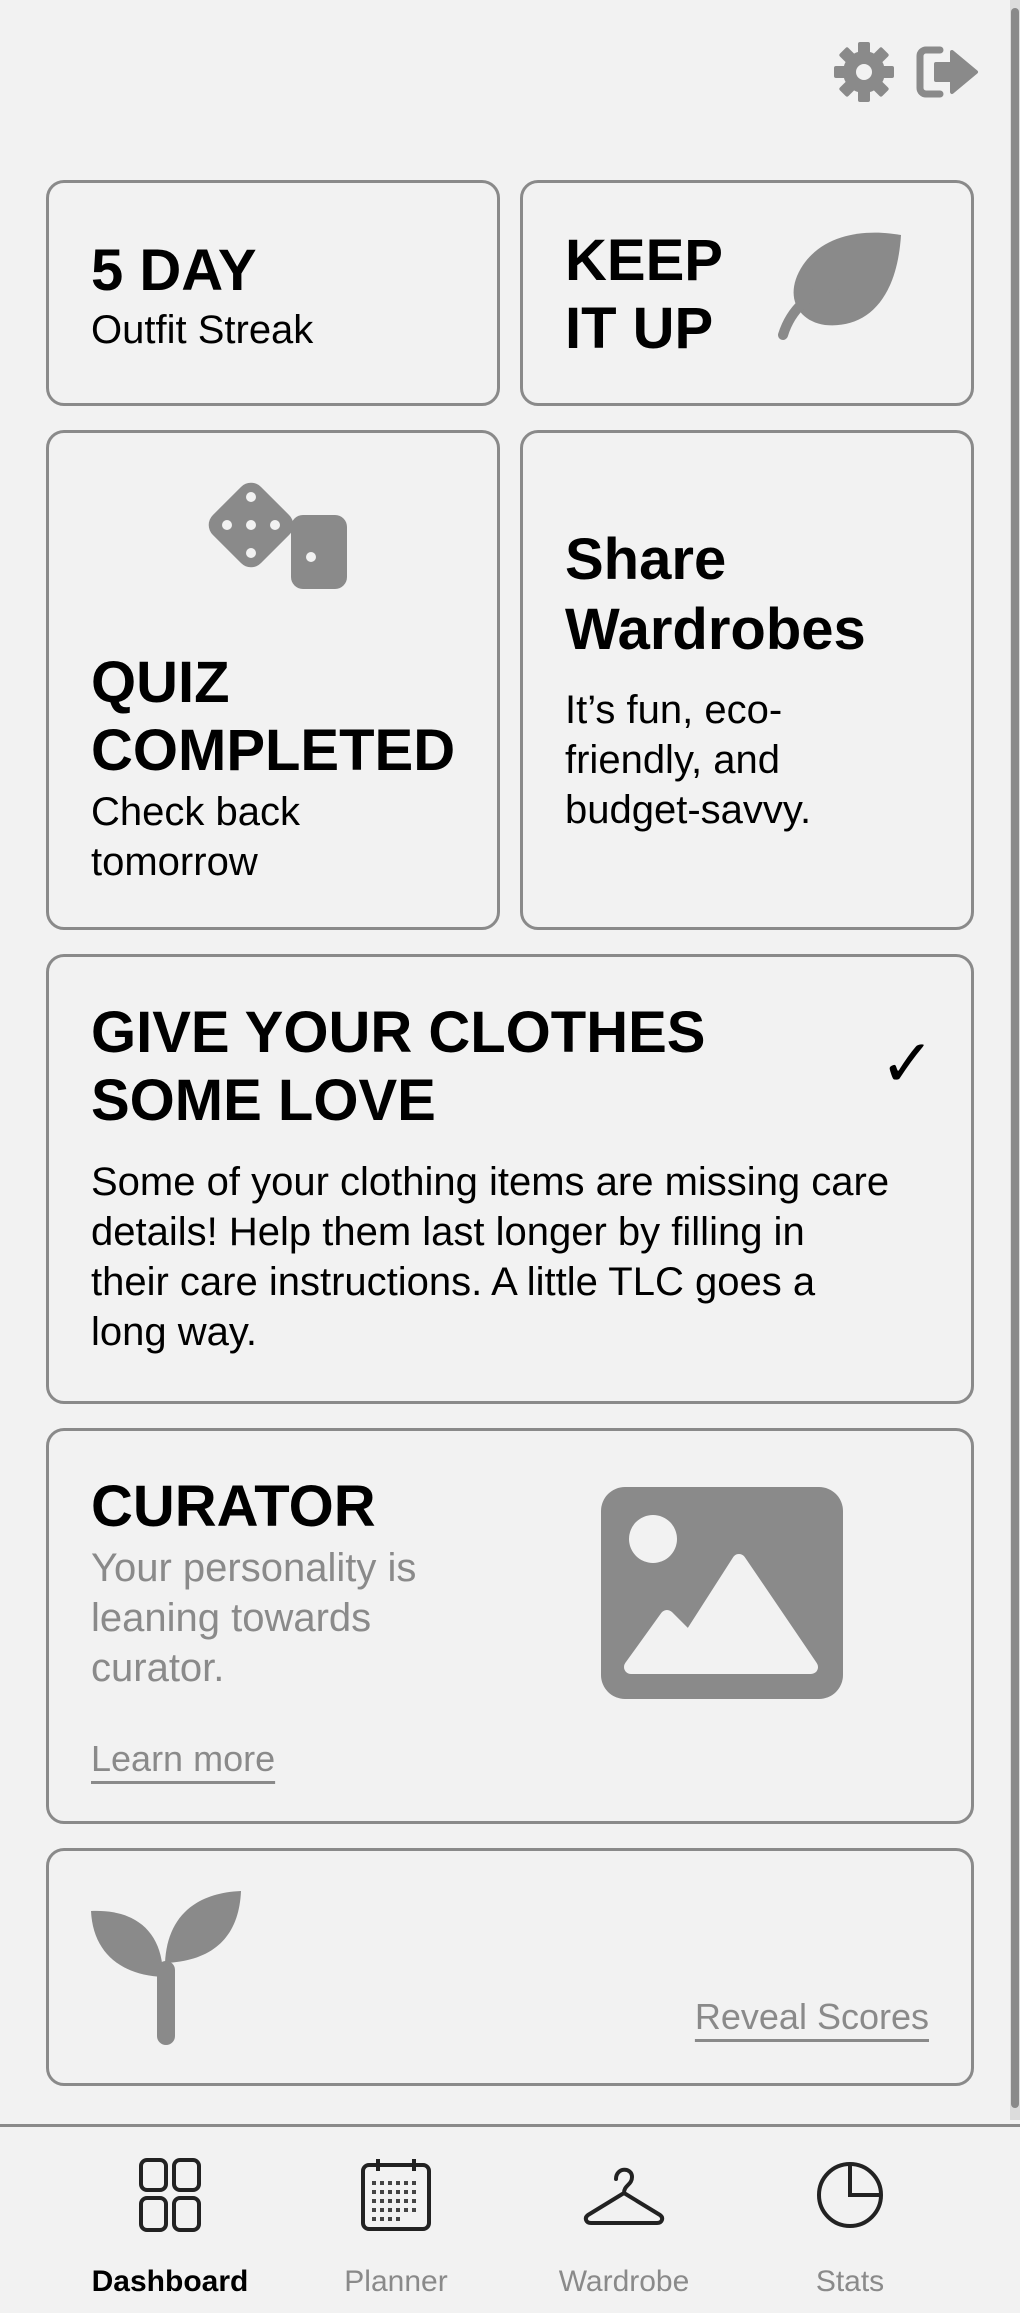  I want to click on share-line2: Wardrobes, so click(715, 629).